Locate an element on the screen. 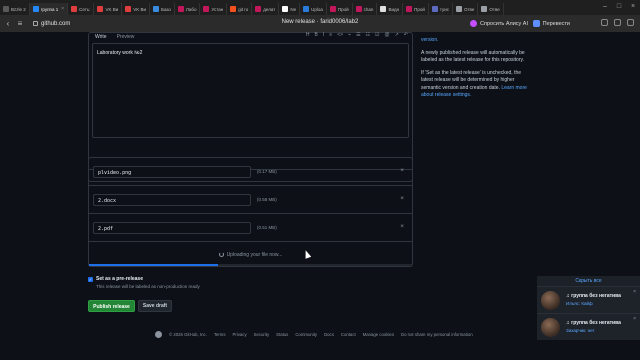 The width and height of the screenshot is (640, 360). browser-tab: группа 1 × is located at coordinates (49, 9).